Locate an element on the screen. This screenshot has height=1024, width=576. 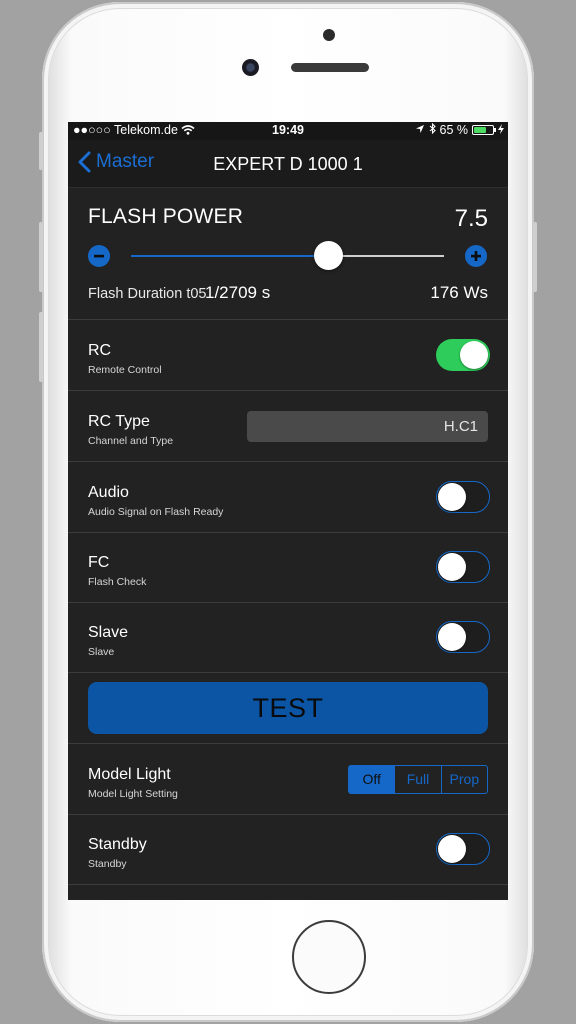
power-slider-thumb is located at coordinates (328, 255).